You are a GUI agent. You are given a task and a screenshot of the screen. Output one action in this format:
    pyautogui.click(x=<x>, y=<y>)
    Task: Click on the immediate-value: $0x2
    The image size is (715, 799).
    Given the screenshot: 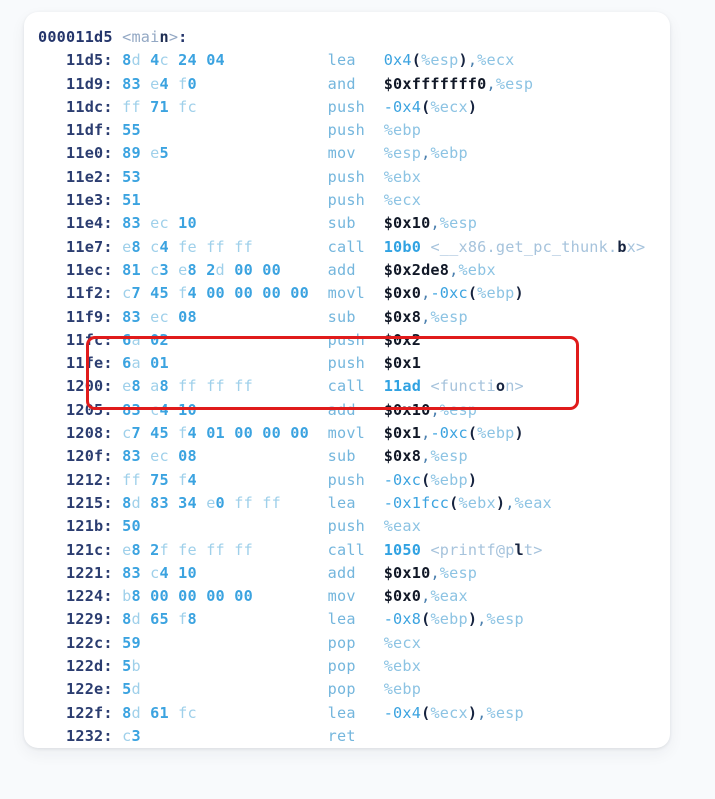 What is the action you would take?
    pyautogui.click(x=402, y=339)
    